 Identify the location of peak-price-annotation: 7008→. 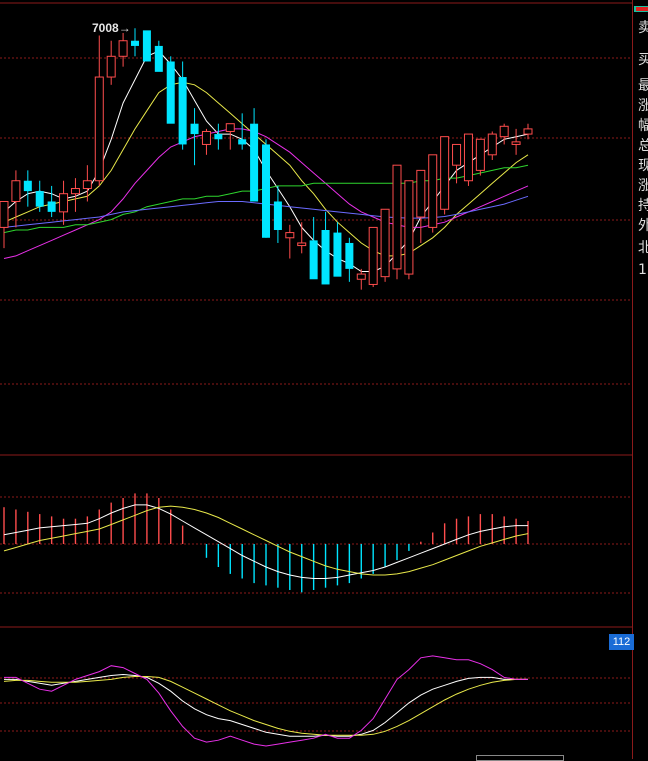
(111, 28).